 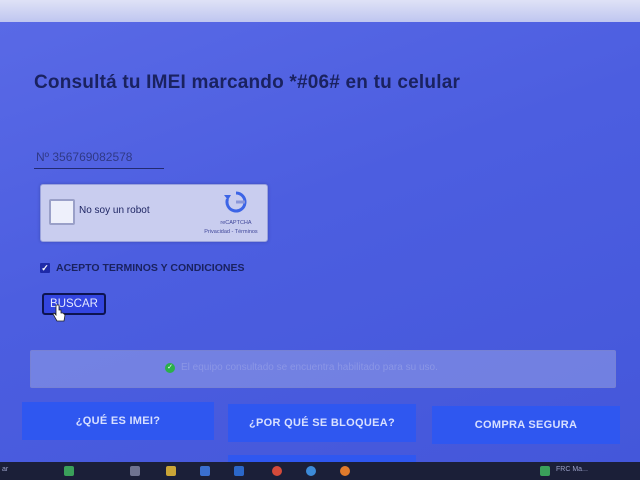 I want to click on check-circle-icon: ✓, so click(x=170, y=367).